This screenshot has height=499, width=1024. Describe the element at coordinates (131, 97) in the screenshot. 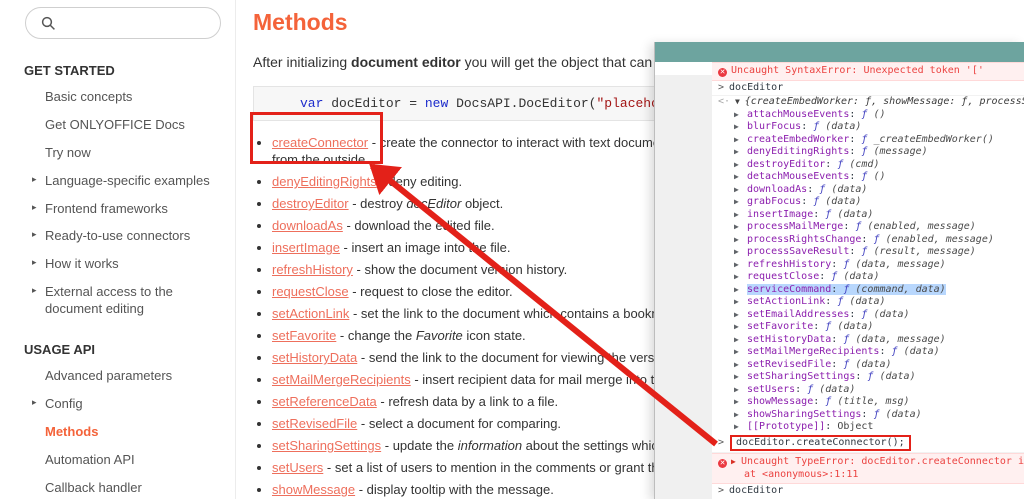

I see `sidebar-item-basic-concepts: Basic concepts` at that location.